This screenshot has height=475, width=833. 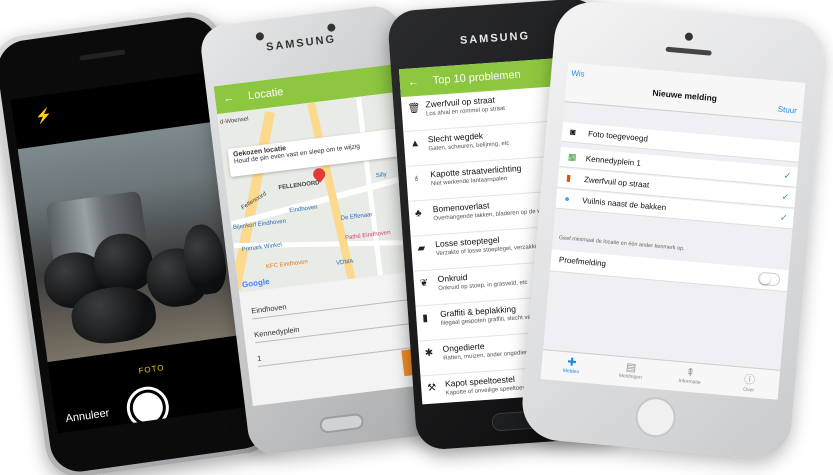 I want to click on map-label: FELLENOORD, so click(x=299, y=186).